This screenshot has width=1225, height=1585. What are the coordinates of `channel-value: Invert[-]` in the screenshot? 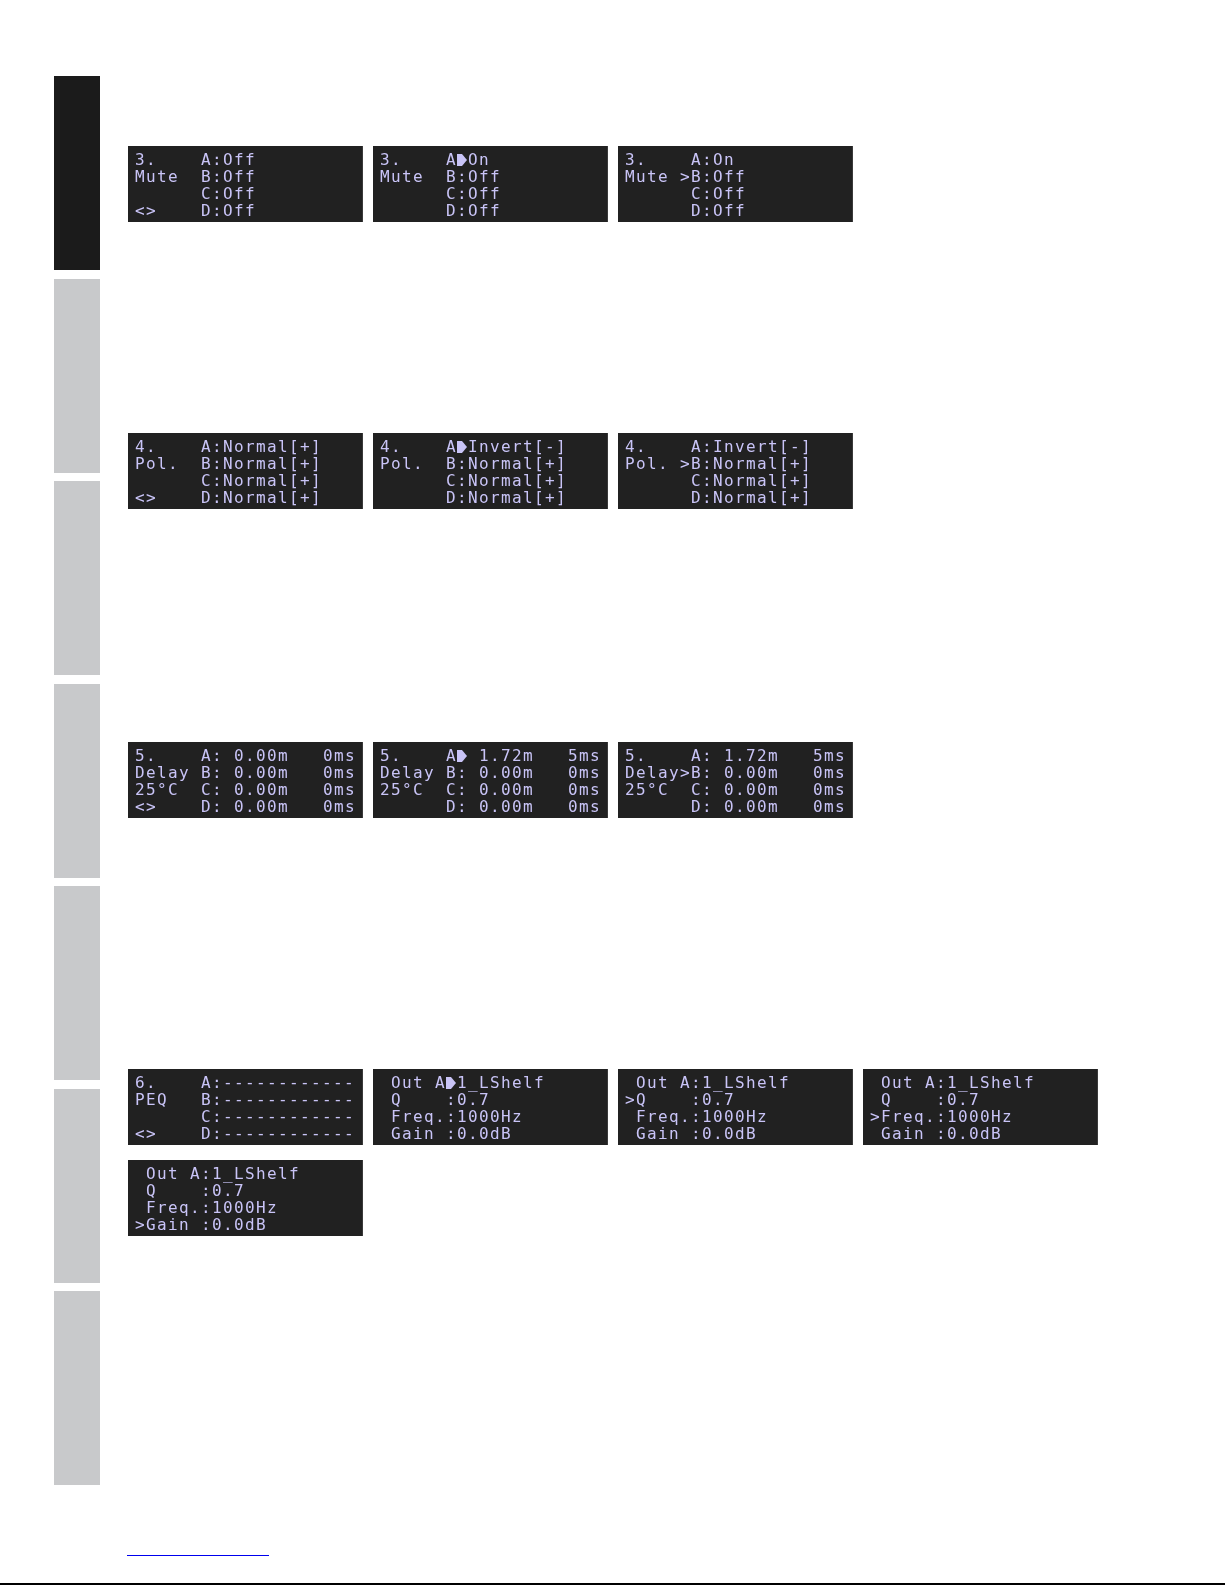 It's located at (763, 446).